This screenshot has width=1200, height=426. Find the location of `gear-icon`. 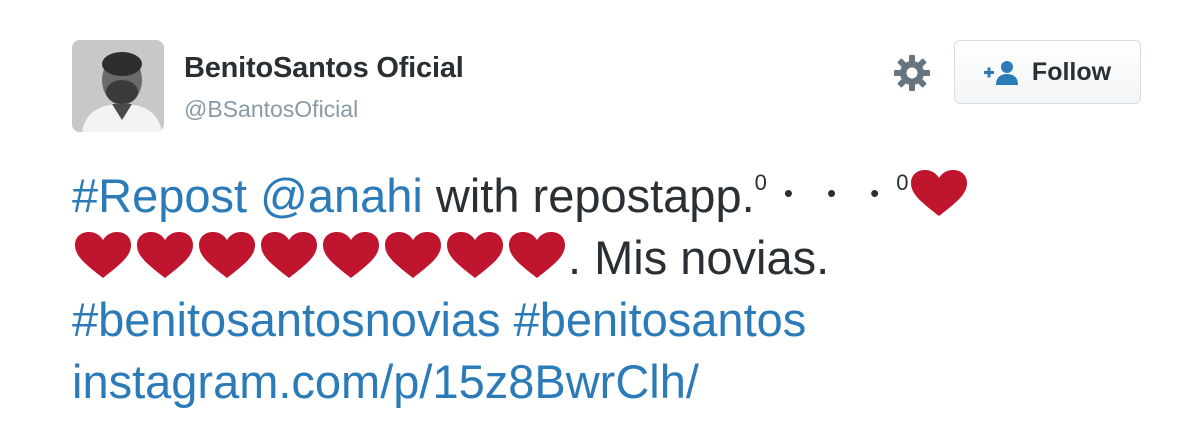

gear-icon is located at coordinates (912, 73).